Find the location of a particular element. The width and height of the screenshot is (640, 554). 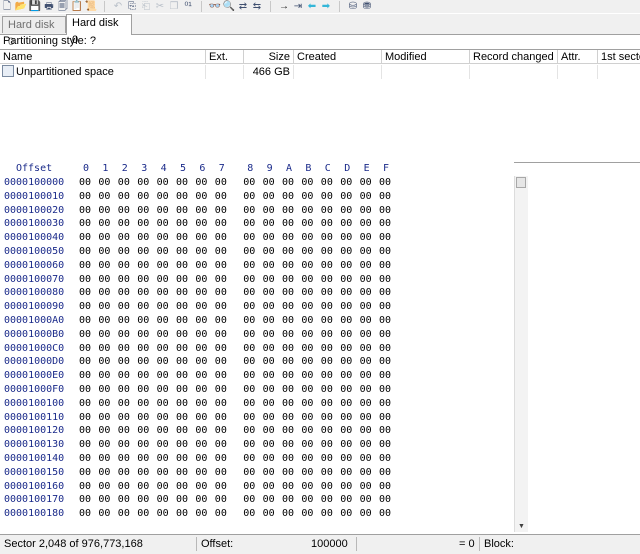

table-row-name: Unpartitioned space is located at coordinates (103, 72).